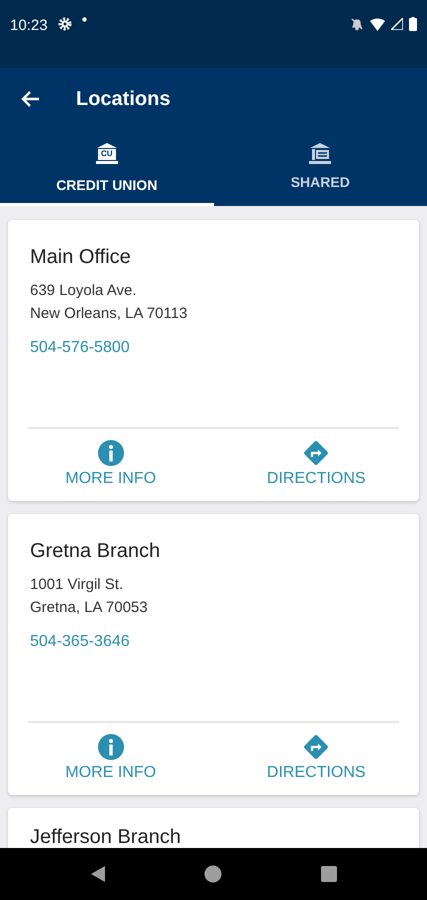 The image size is (427, 900). Describe the element at coordinates (80, 348) in the screenshot. I see `phone-link: 504-576-5800` at that location.